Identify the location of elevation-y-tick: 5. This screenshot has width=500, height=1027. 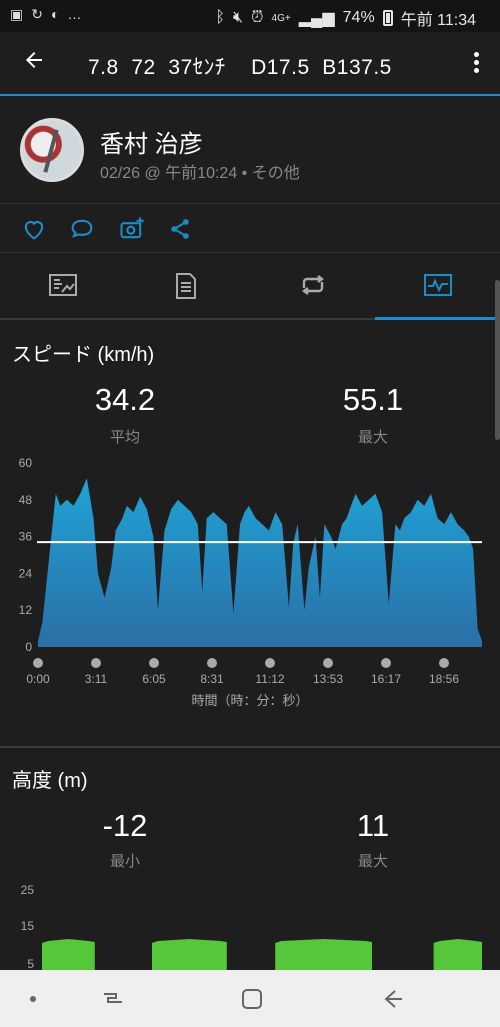
(30, 963).